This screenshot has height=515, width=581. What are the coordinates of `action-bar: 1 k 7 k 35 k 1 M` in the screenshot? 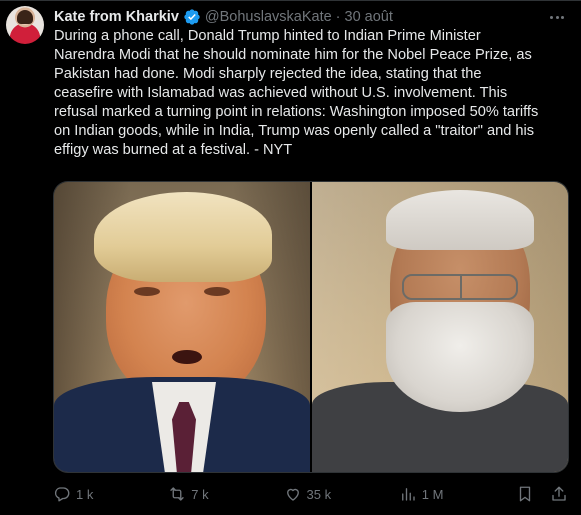 It's located at (312, 494).